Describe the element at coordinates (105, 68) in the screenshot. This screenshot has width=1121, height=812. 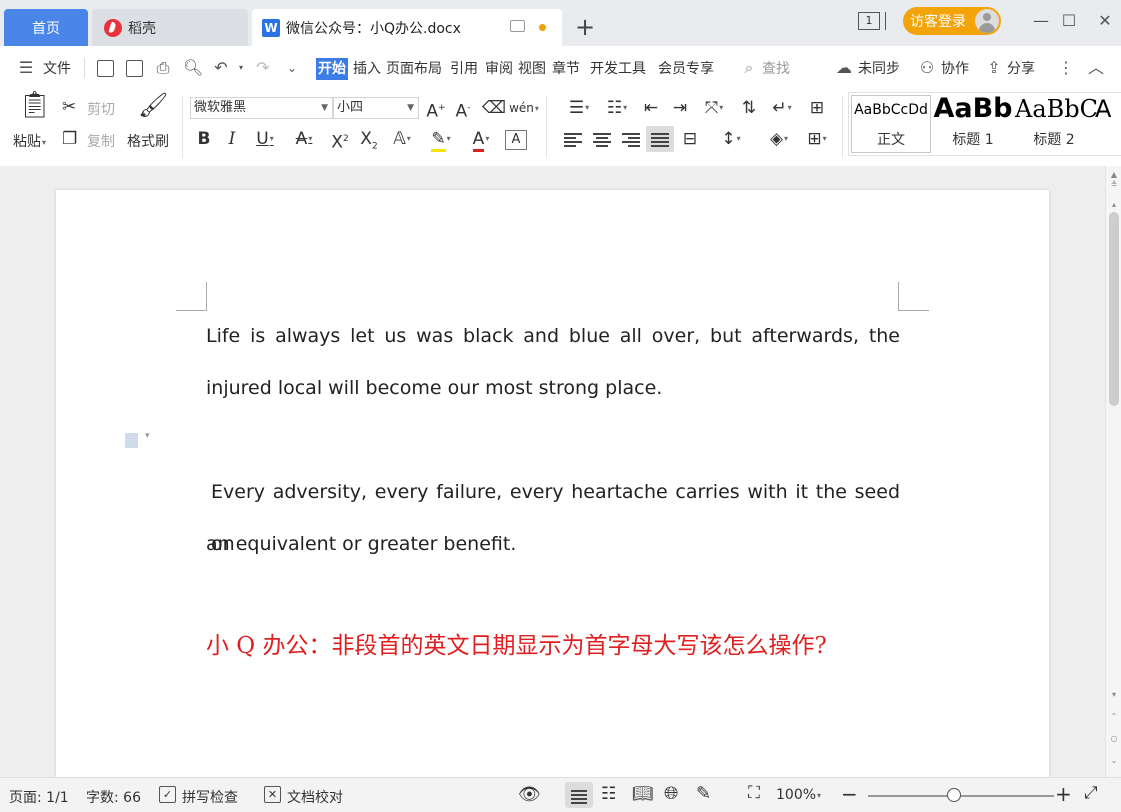
I see `save-icon` at that location.